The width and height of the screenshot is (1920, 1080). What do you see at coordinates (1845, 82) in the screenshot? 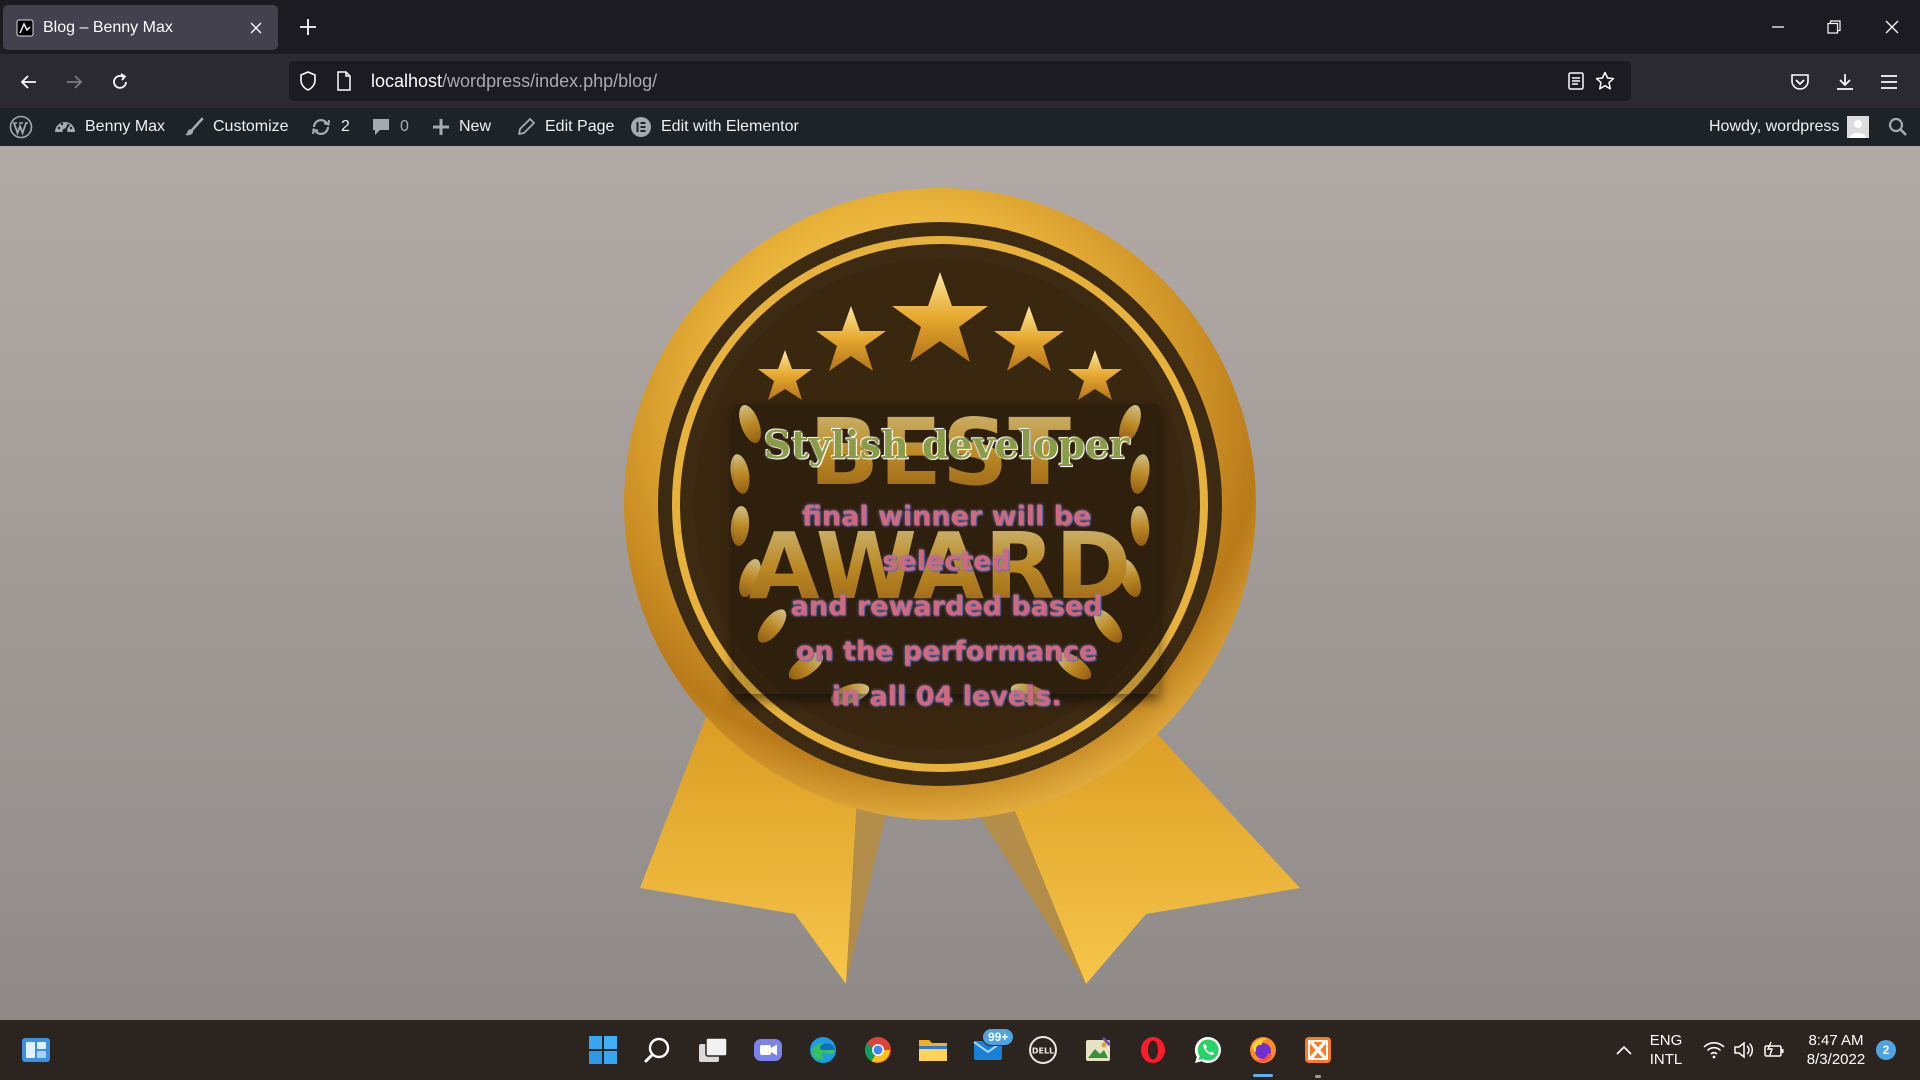
I see `downloads-icon` at bounding box center [1845, 82].